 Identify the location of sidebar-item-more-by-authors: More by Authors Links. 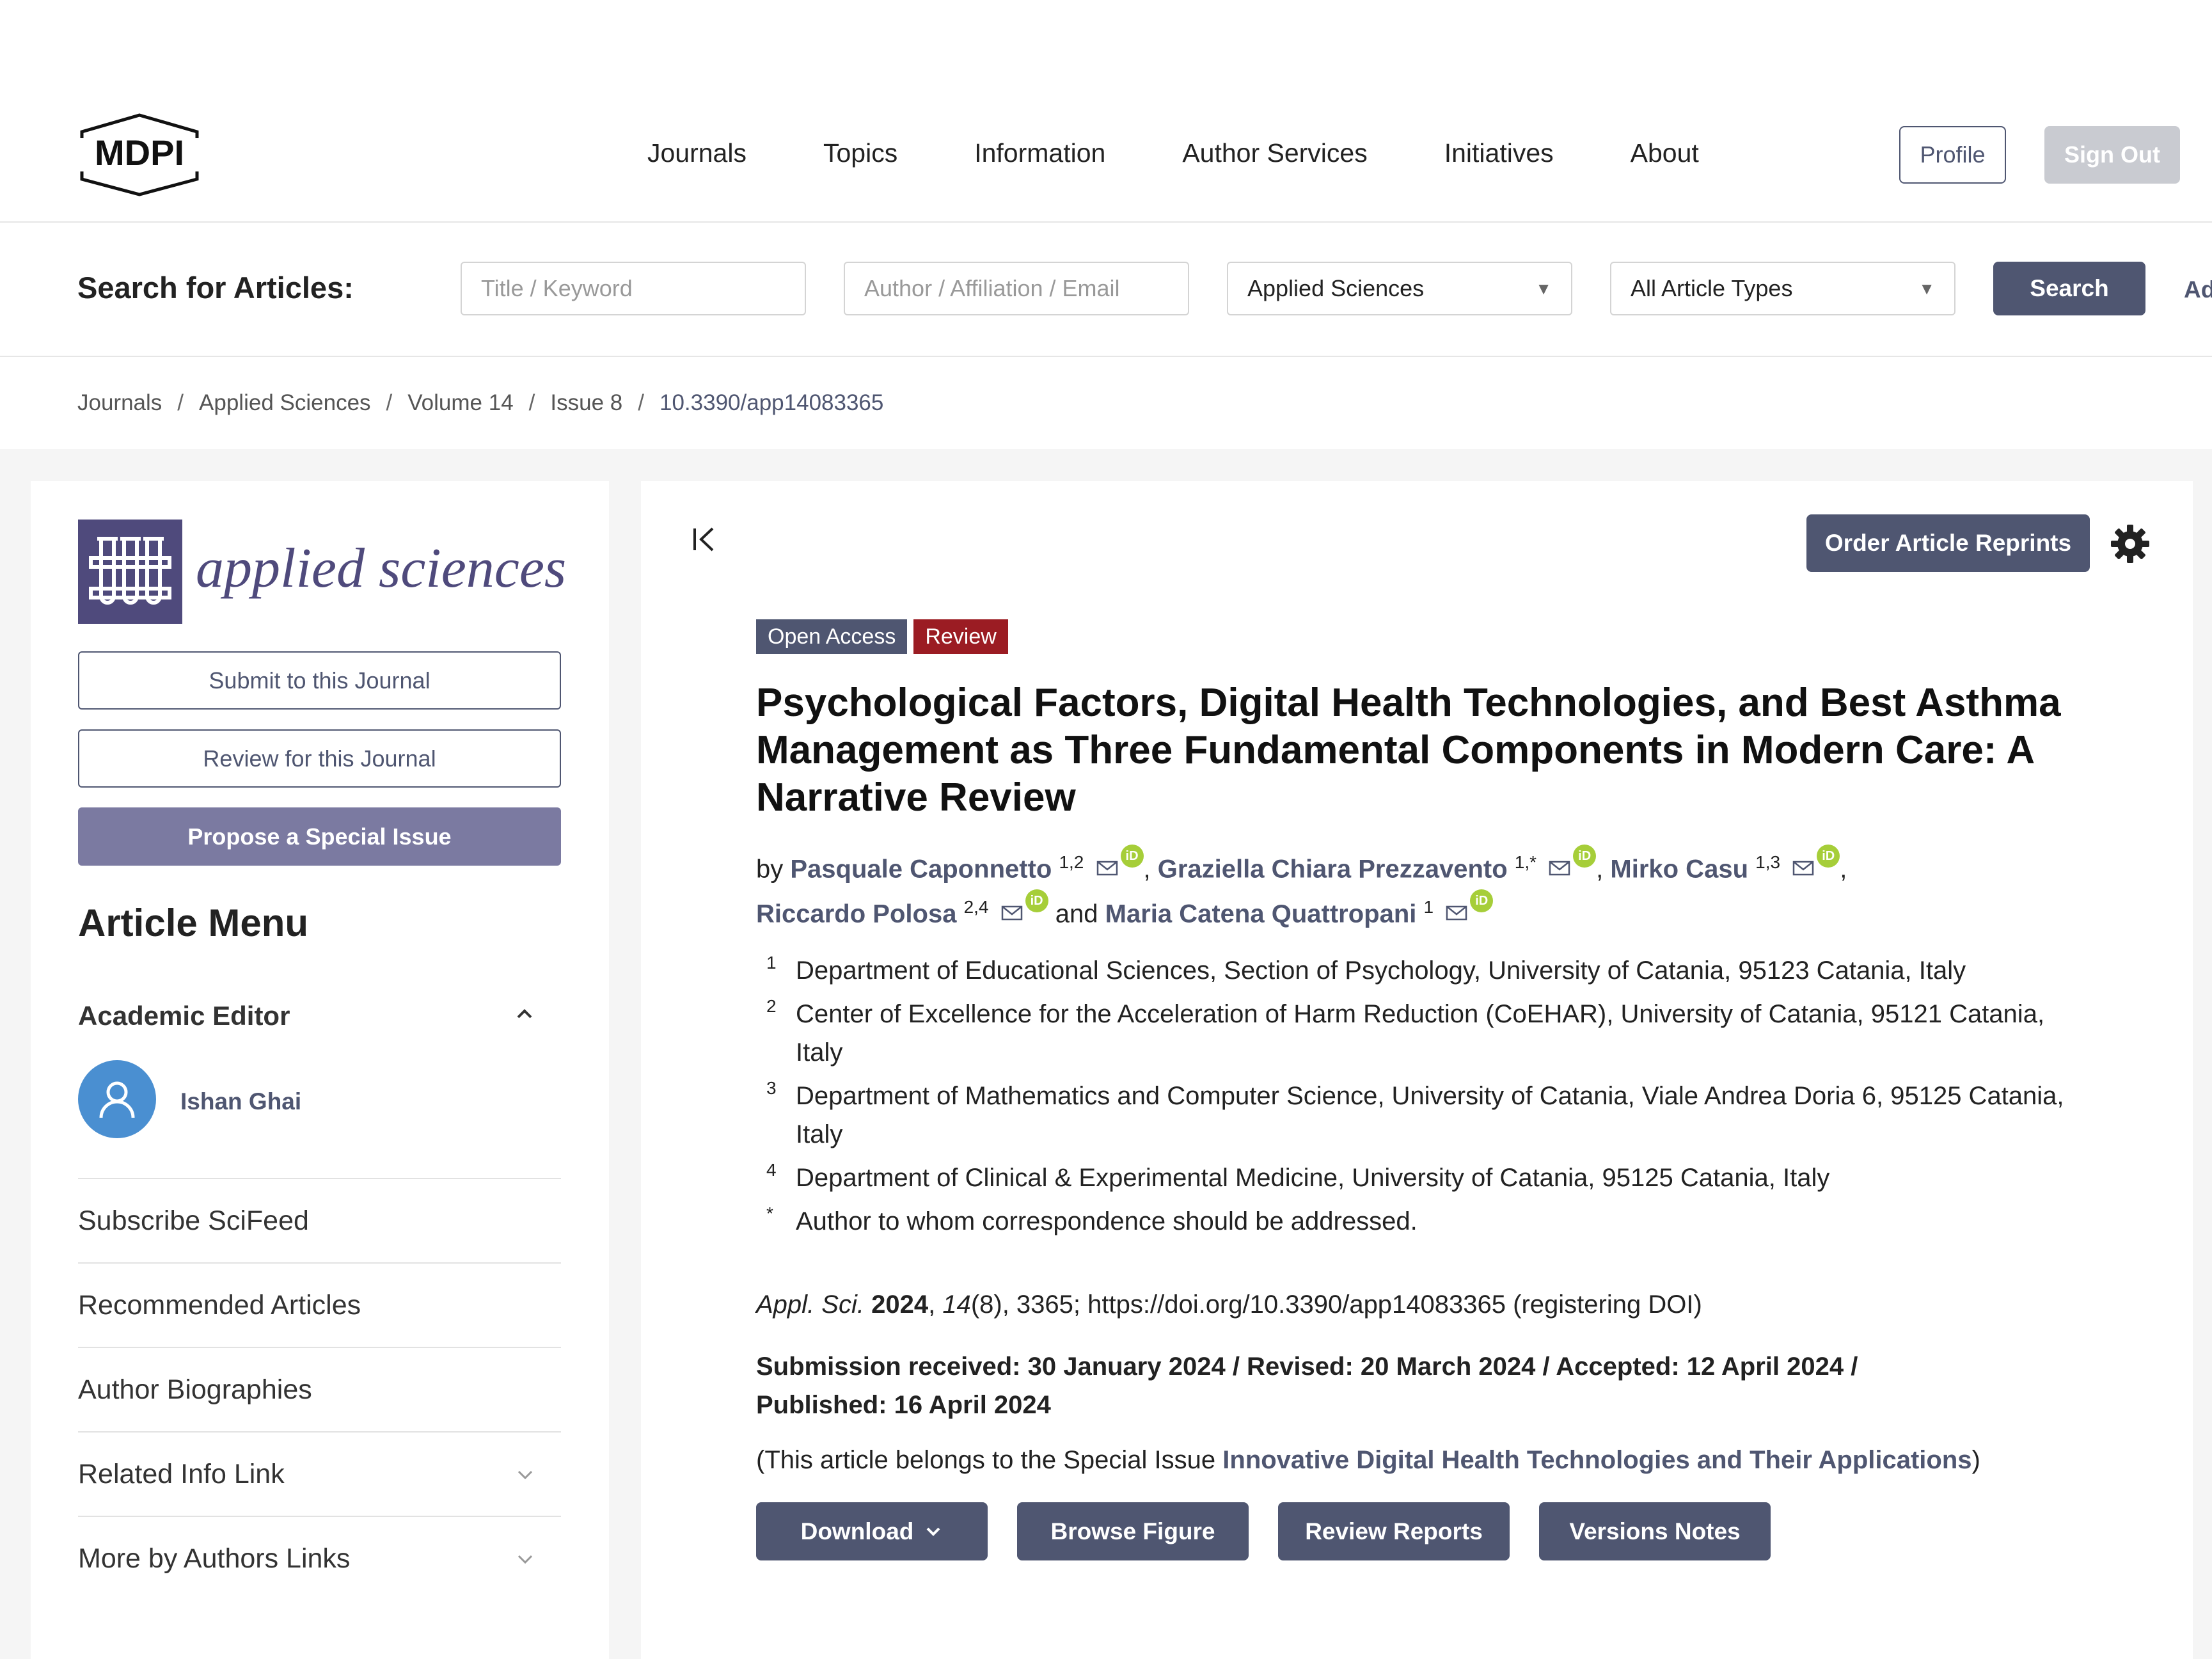
(319, 1558).